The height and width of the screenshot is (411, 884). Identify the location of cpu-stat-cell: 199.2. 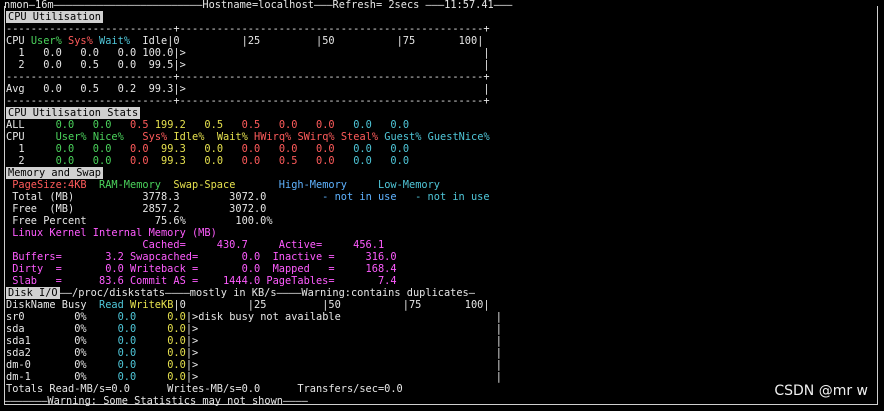
(173, 125).